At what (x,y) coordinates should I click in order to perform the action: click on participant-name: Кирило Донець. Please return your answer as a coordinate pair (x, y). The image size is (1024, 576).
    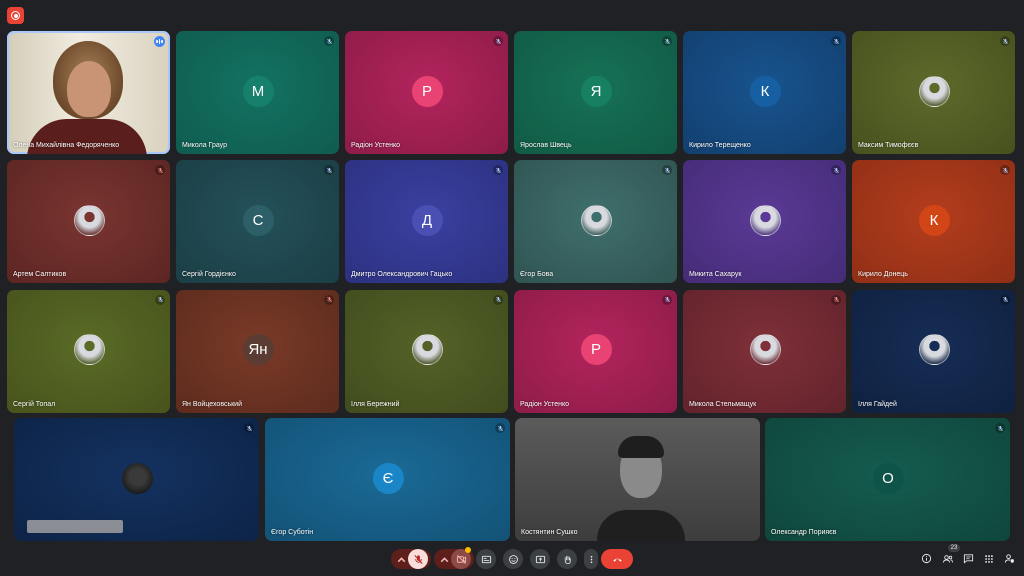
    Looking at the image, I should click on (883, 275).